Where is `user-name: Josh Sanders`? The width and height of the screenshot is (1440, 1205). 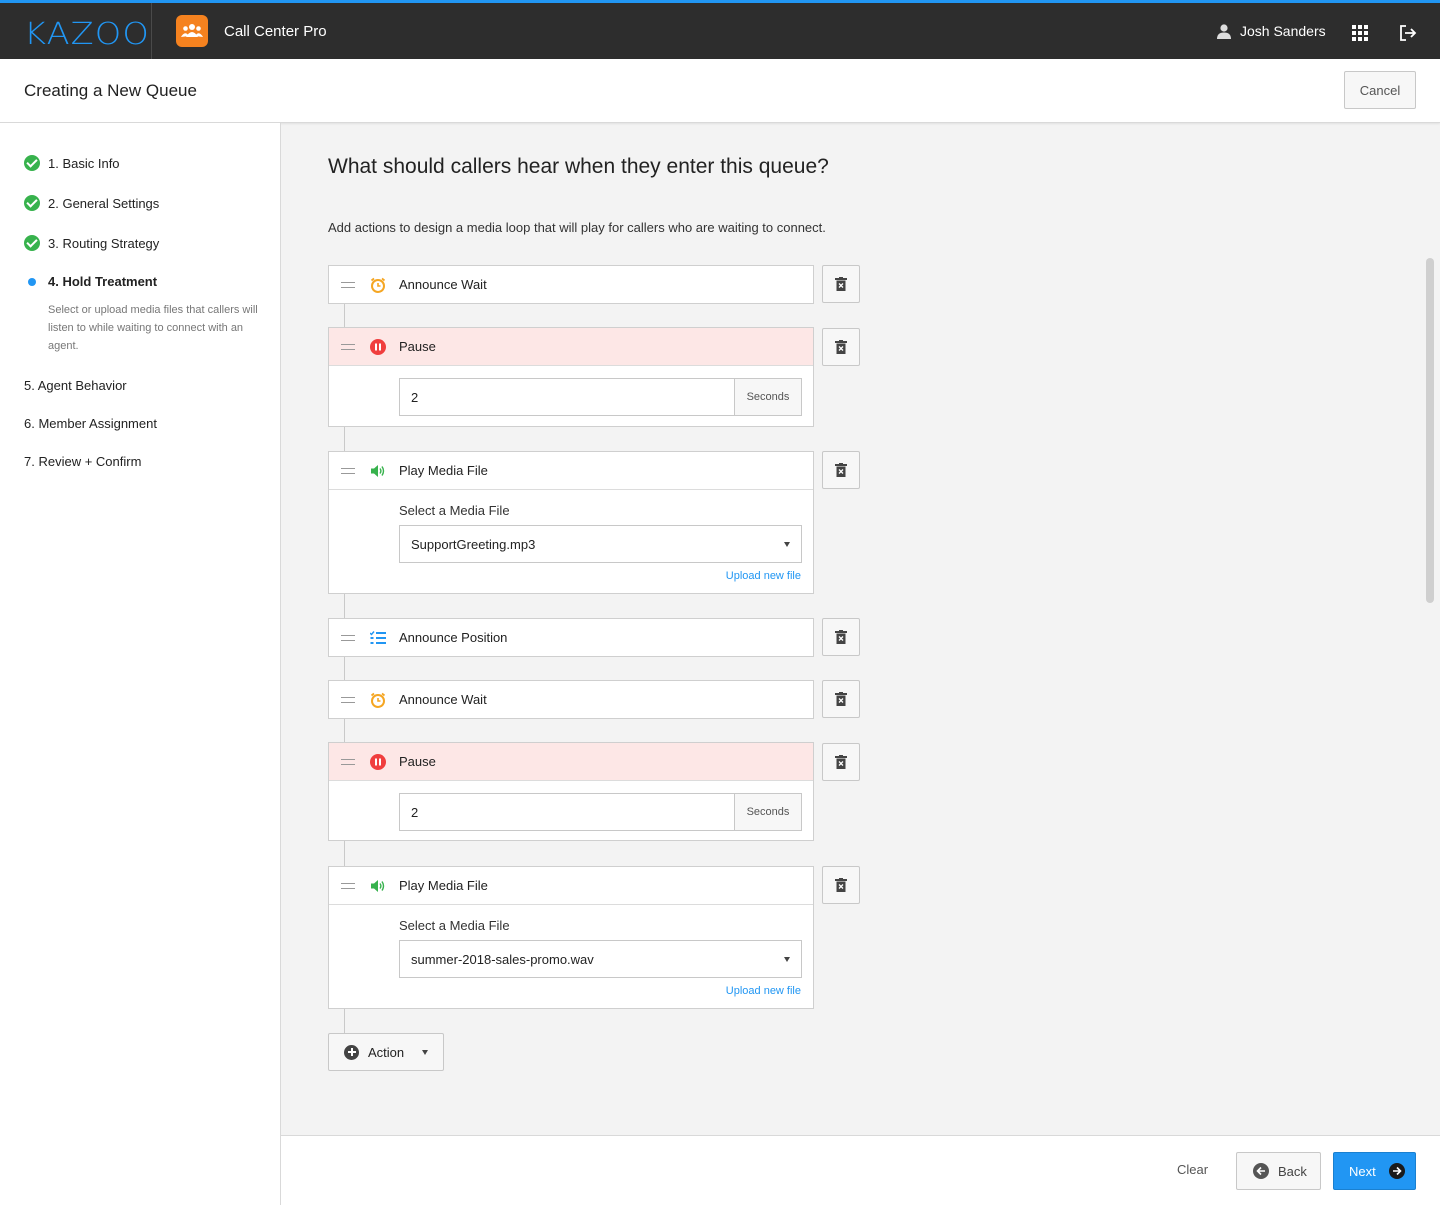 user-name: Josh Sanders is located at coordinates (1283, 31).